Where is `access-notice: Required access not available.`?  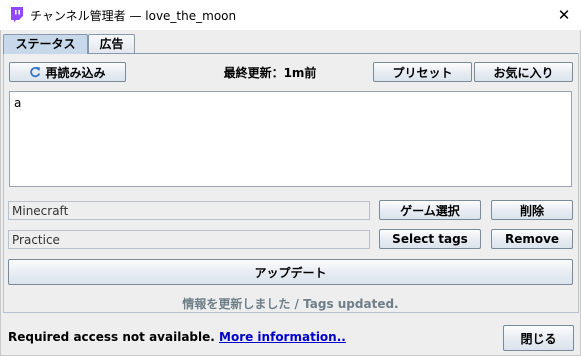 access-notice: Required access not available. is located at coordinates (111, 337).